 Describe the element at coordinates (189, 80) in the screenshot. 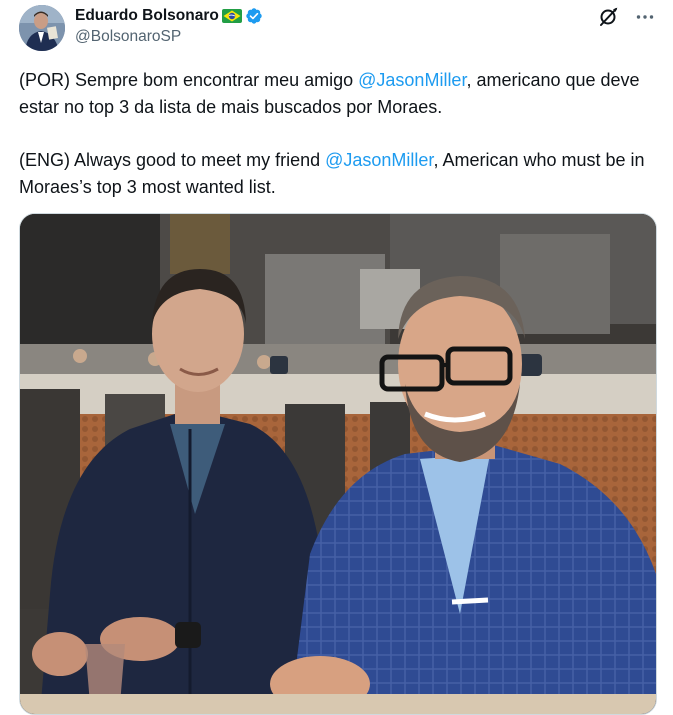

I see `text-segment: (POR) Sempre bom encontrar meu amigo` at that location.